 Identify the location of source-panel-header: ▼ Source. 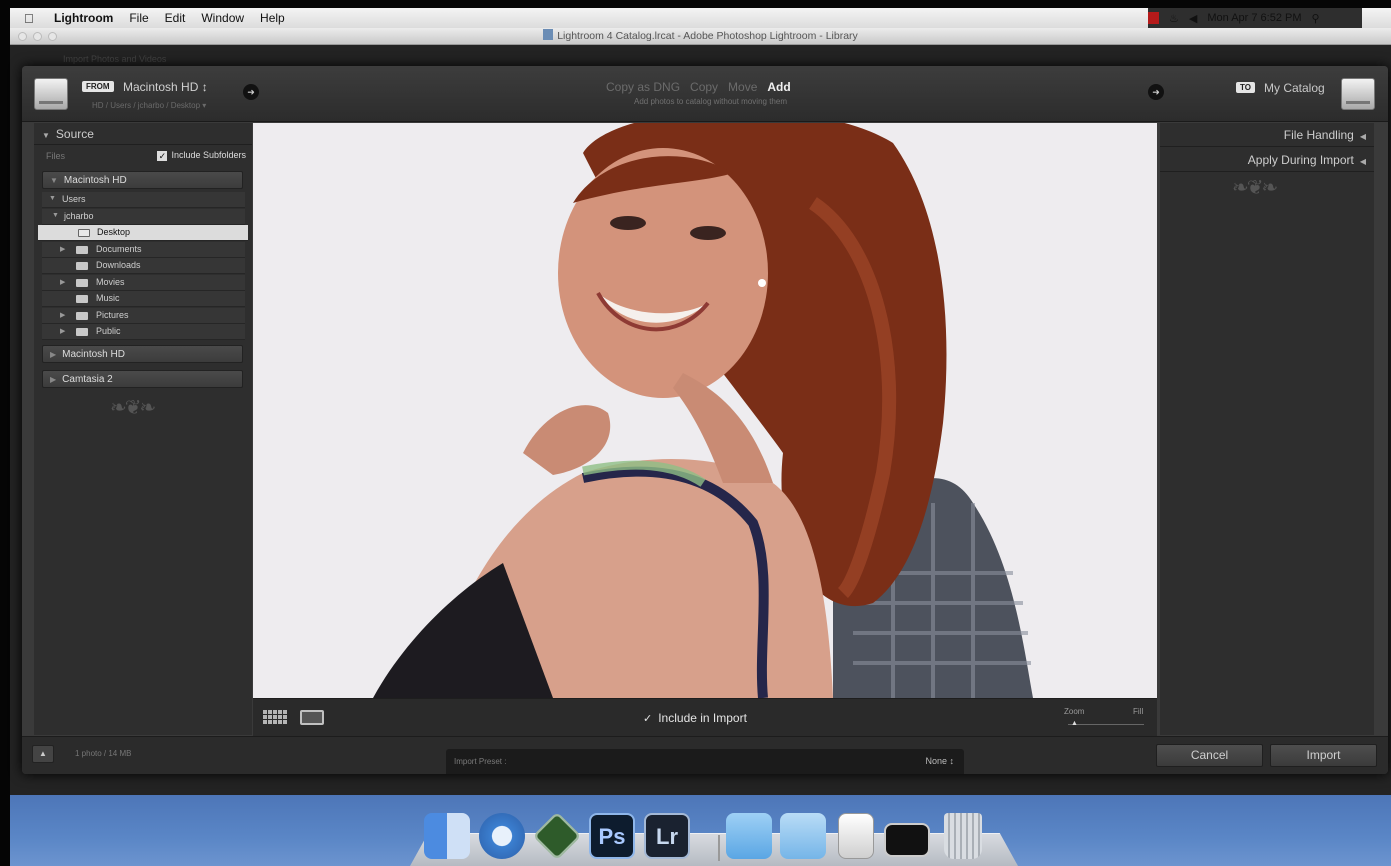
(143, 134).